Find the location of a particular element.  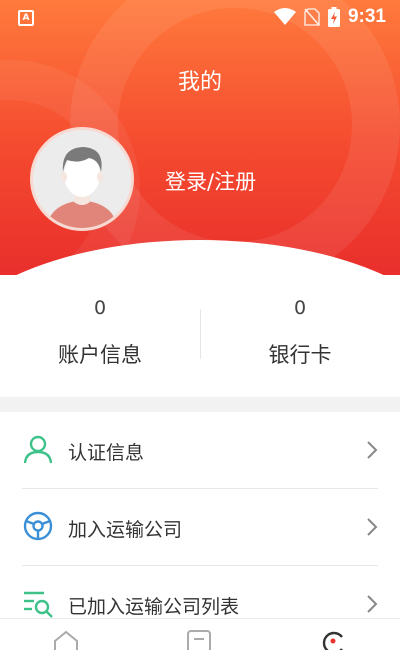

wifi-icon is located at coordinates (284, 16).